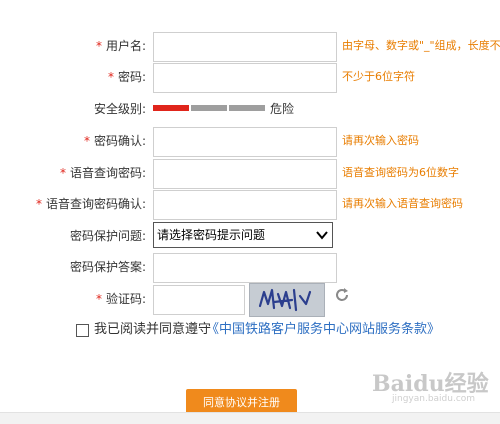 Image resolution: width=500 pixels, height=424 pixels. What do you see at coordinates (342, 295) in the screenshot?
I see `refresh-icon` at bounding box center [342, 295].